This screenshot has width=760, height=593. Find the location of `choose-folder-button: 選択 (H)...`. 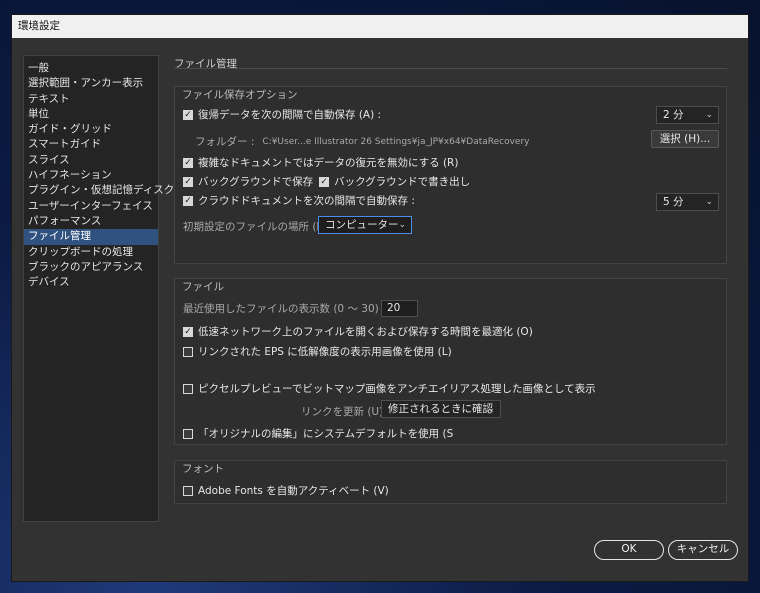

choose-folder-button: 選択 (H)... is located at coordinates (685, 139).